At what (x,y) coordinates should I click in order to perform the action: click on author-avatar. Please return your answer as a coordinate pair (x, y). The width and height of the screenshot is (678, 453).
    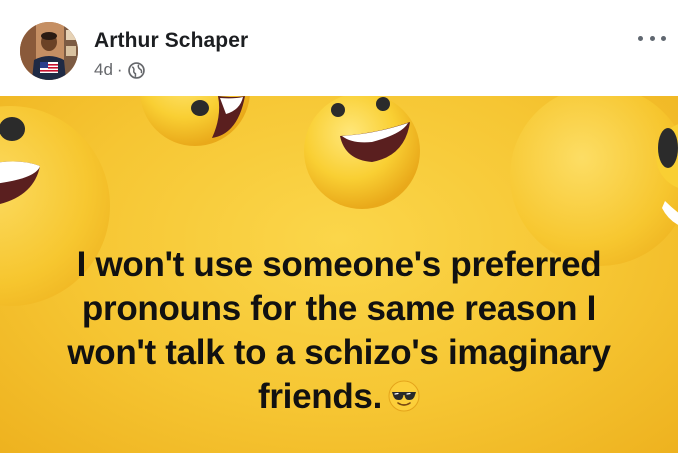
    Looking at the image, I should click on (49, 51).